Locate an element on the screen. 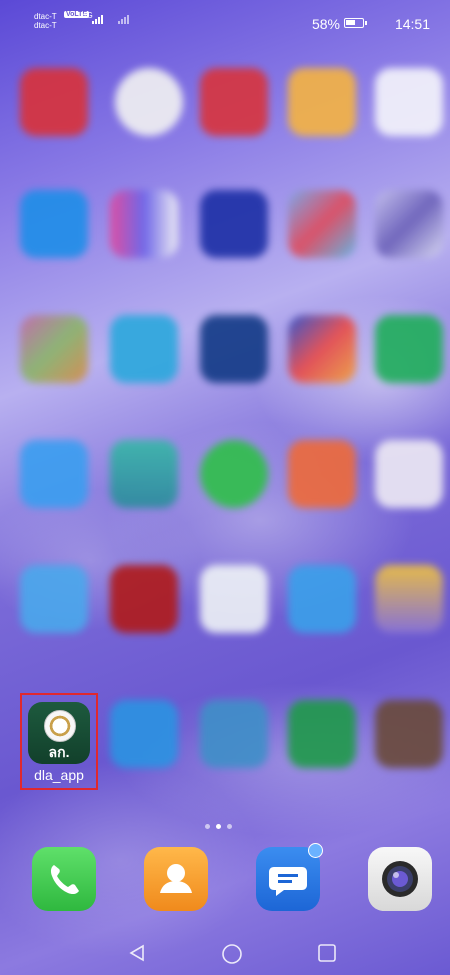 The width and height of the screenshot is (450, 975). recents-button is located at coordinates (327, 955).